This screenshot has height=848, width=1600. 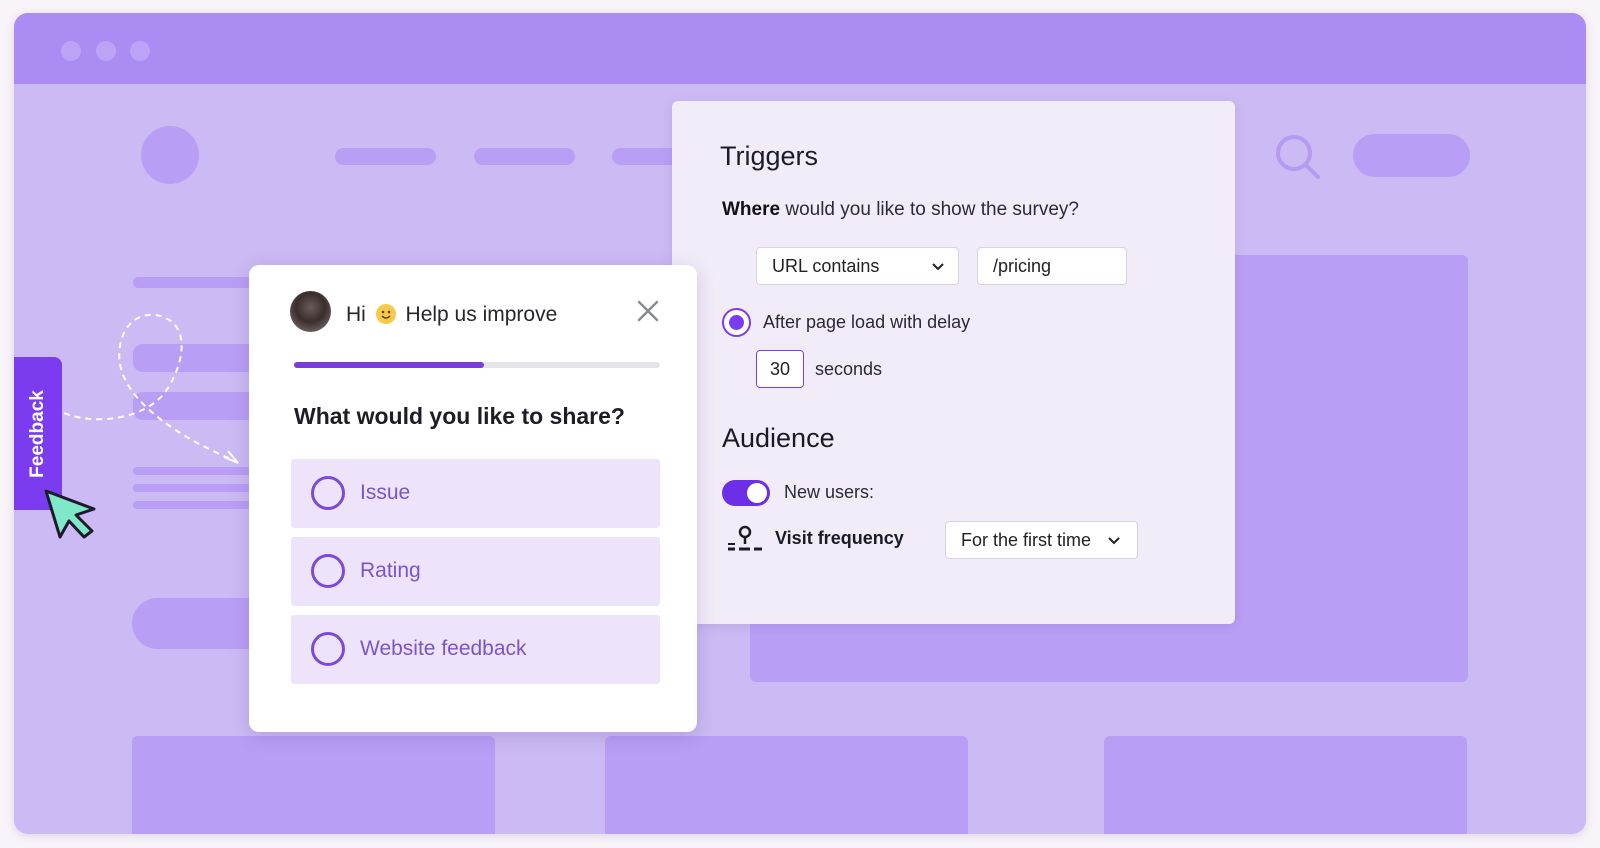 I want to click on survey-option-rating: Rating, so click(x=475, y=571).